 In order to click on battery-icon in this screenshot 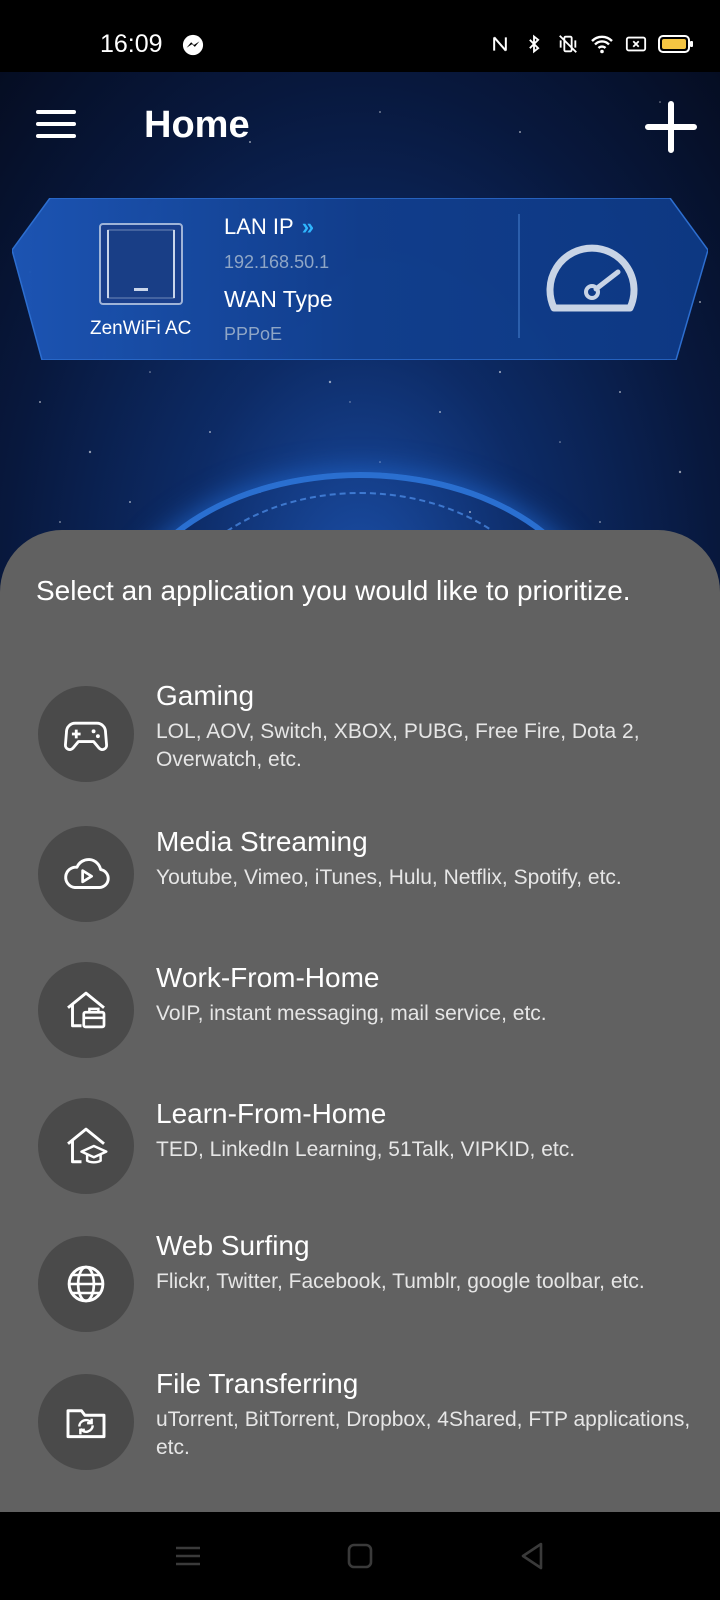, I will do `click(676, 44)`.